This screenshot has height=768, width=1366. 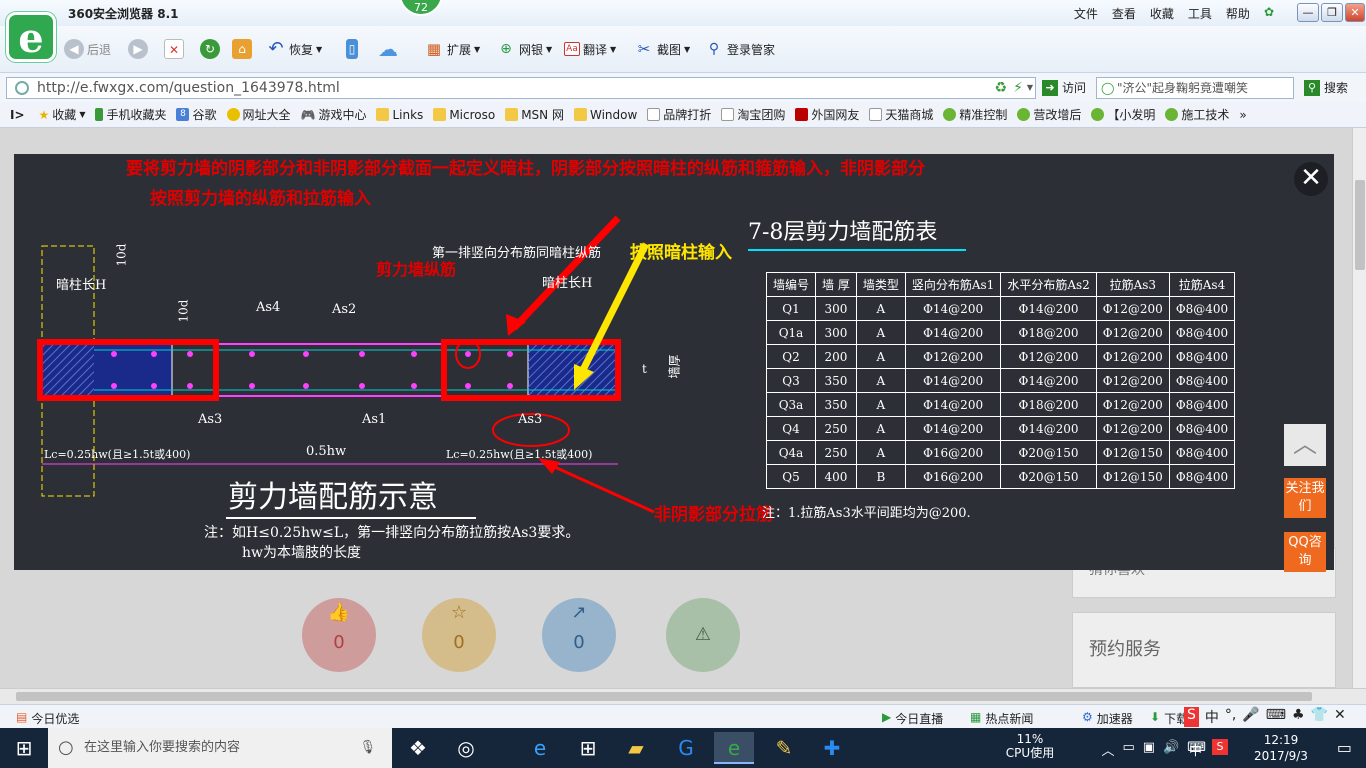 I want to click on today-picks: ▤ 今日优选, so click(x=47, y=718).